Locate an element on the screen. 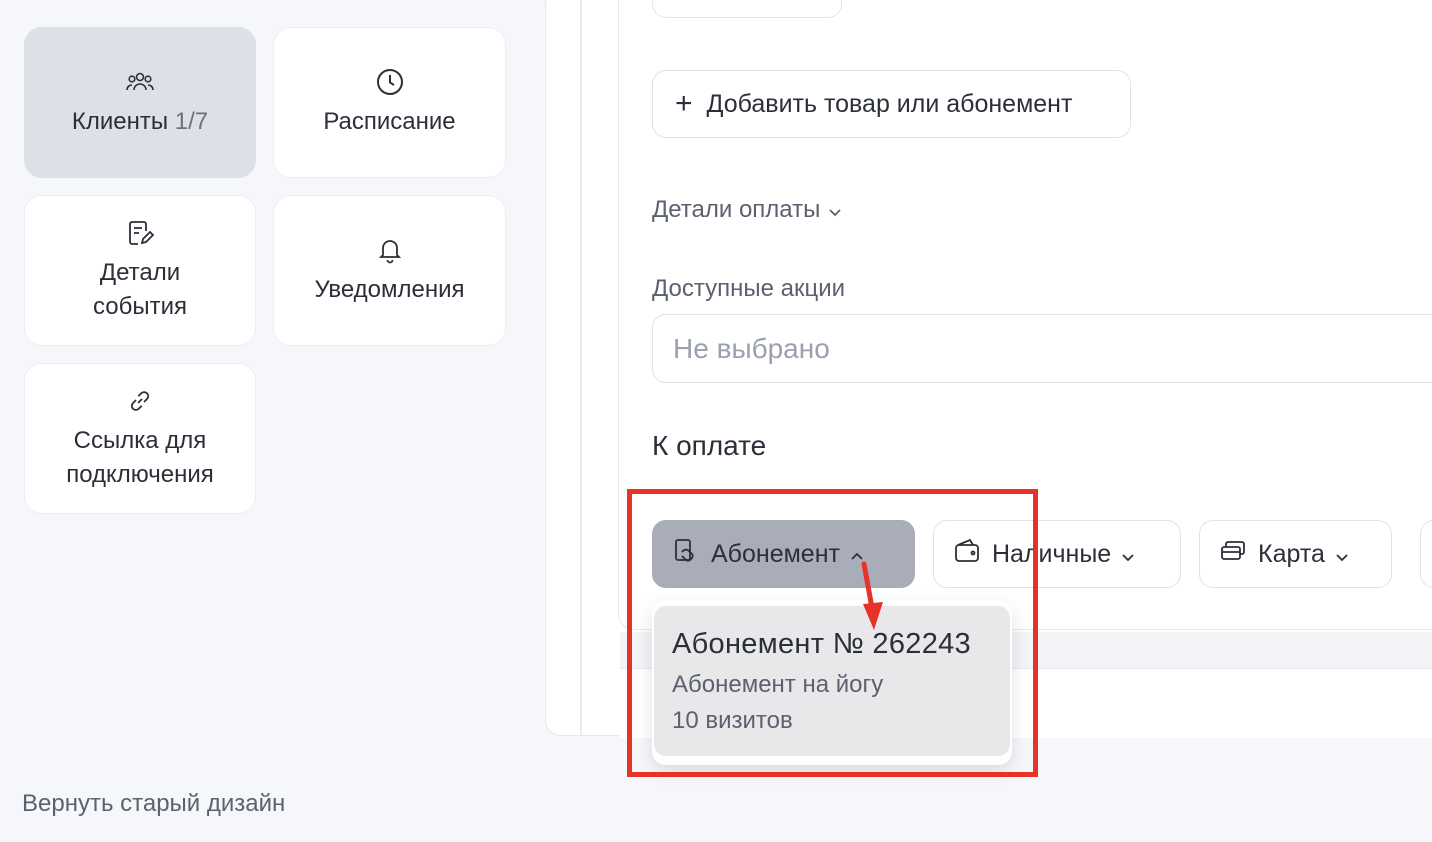 This screenshot has width=1432, height=842. clock-icon is located at coordinates (390, 82).